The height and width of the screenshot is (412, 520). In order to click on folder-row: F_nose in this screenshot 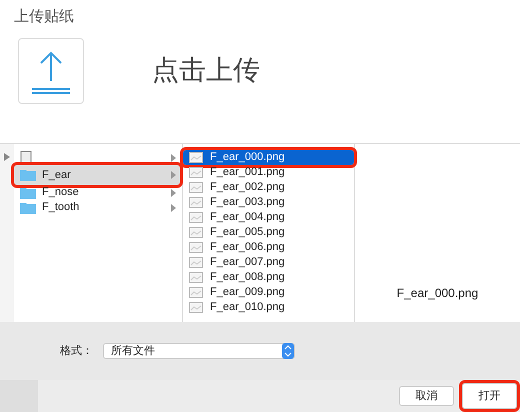, I will do `click(97, 192)`.